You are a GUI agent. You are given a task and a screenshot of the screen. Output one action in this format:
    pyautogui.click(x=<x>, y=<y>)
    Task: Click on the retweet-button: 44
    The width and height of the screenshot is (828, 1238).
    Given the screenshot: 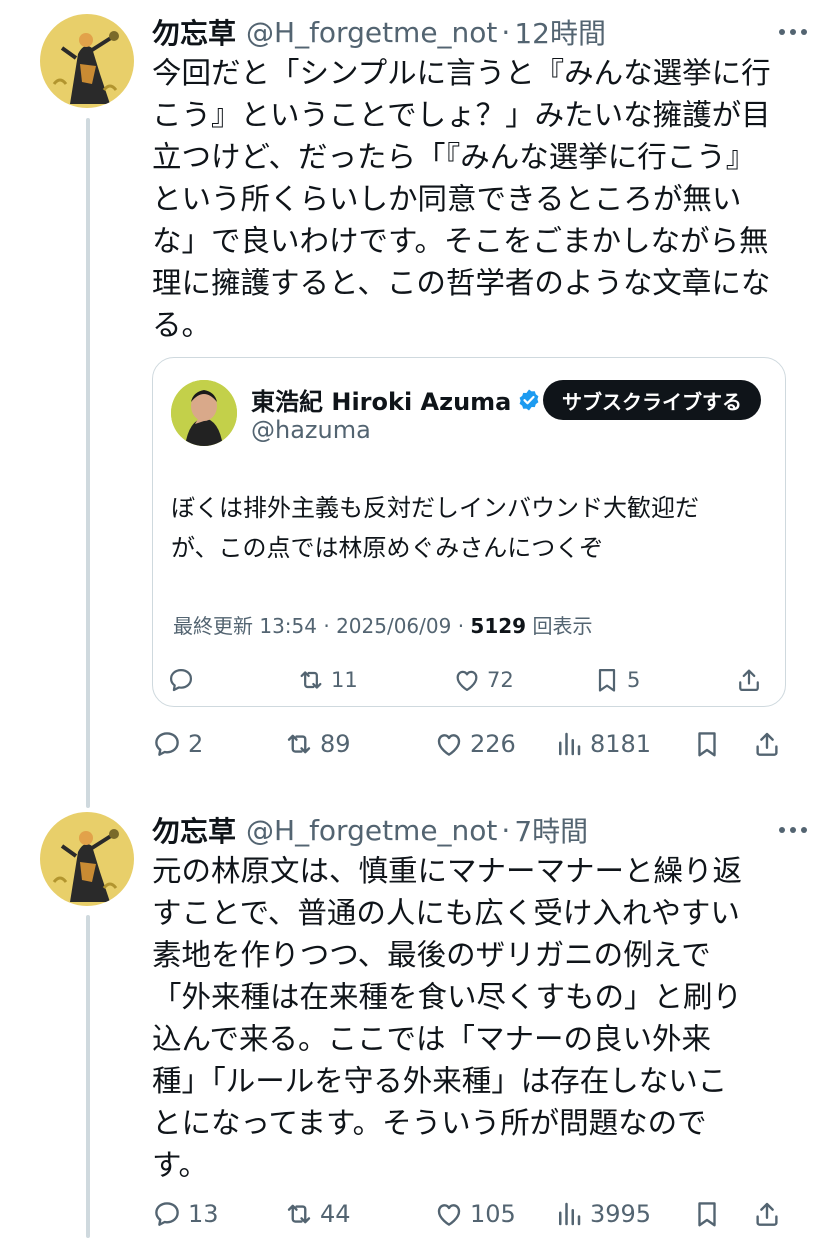 What is the action you would take?
    pyautogui.click(x=359, y=1214)
    